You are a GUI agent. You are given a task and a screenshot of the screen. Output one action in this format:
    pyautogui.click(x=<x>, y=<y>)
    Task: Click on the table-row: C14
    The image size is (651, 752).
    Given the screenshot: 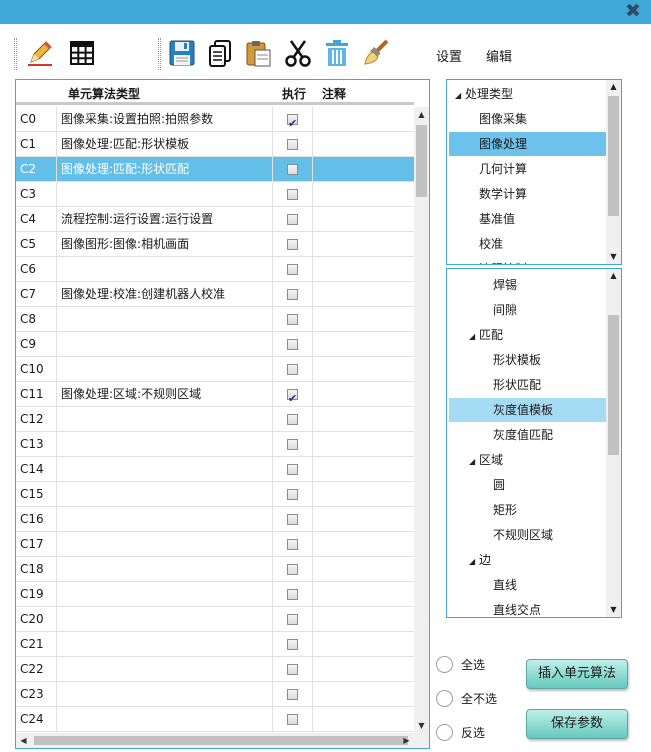 What is the action you would take?
    pyautogui.click(x=215, y=469)
    